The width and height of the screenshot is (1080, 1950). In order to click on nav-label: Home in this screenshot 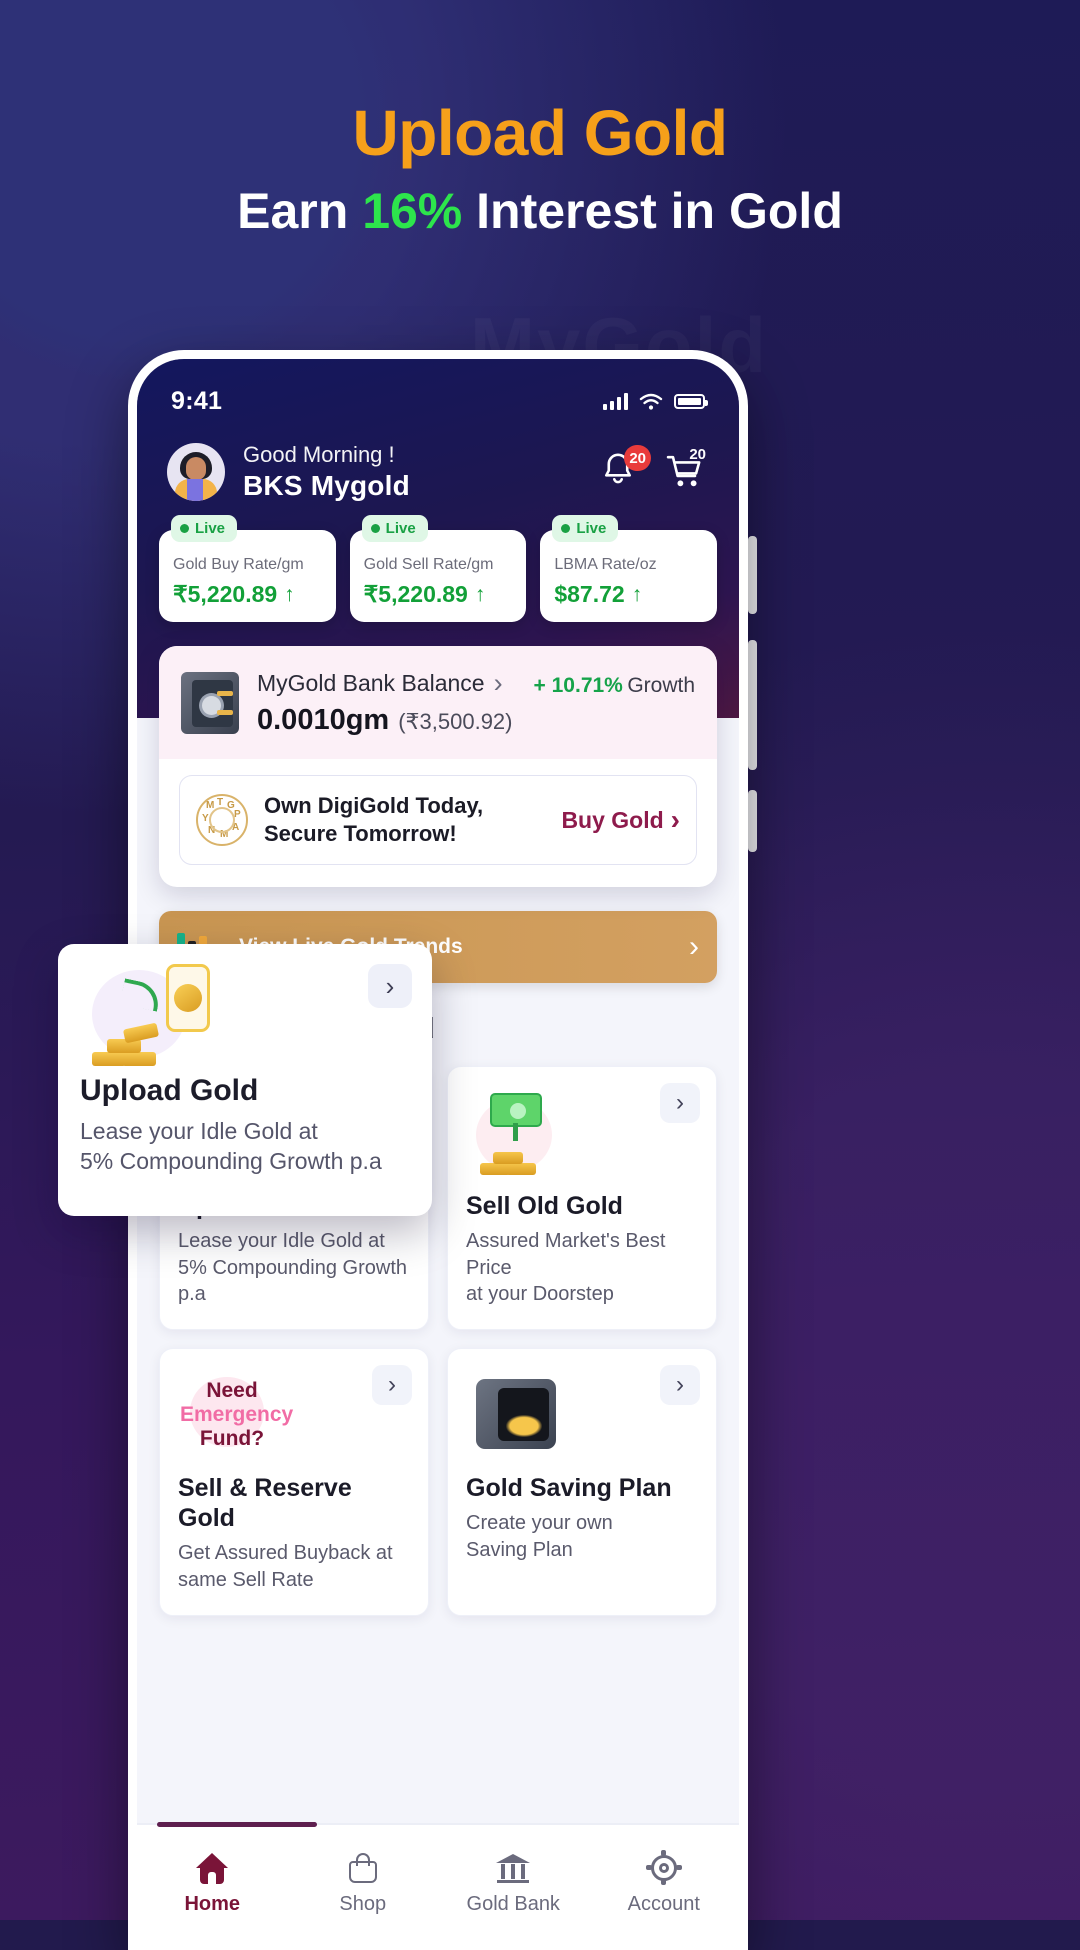, I will do `click(212, 1903)`.